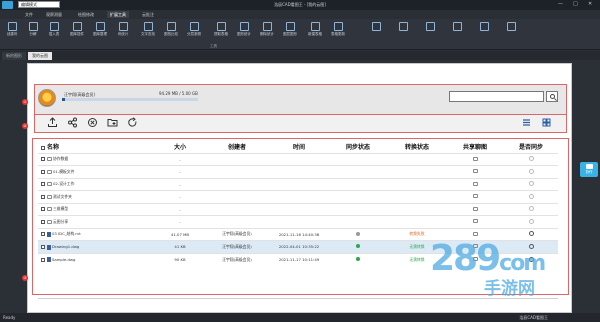 Image resolution: width=600 pixels, height=322 pixels. I want to click on ribbon-button: 新建表格, so click(315, 32).